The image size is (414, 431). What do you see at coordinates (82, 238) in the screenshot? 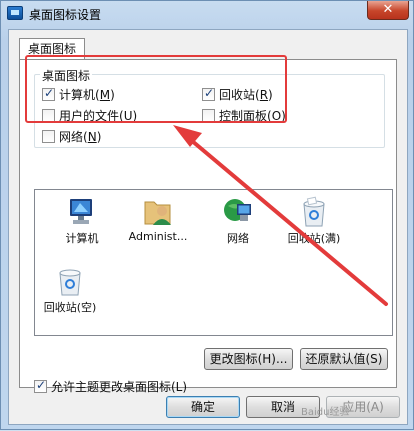
I see `computer-label: 计算机` at bounding box center [82, 238].